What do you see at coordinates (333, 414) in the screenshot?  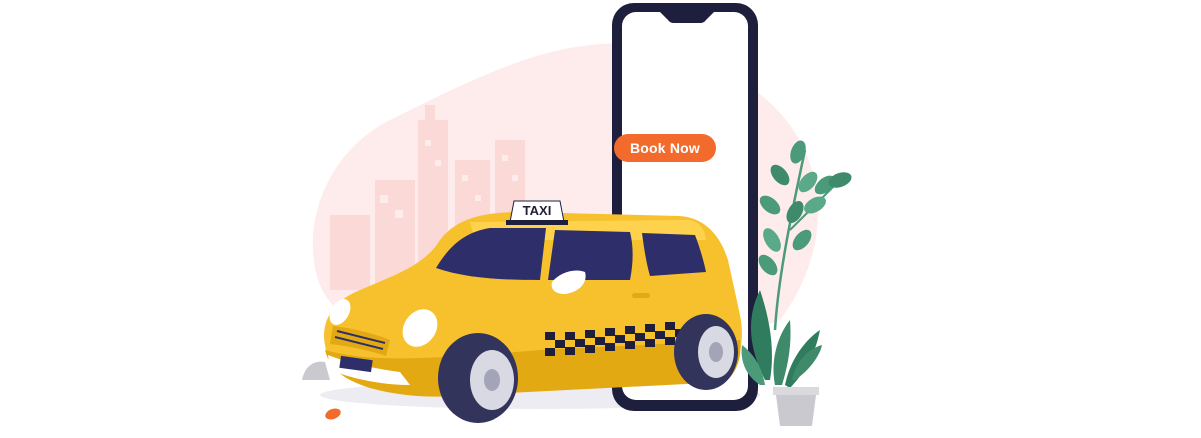 I see `leaf-icon` at bounding box center [333, 414].